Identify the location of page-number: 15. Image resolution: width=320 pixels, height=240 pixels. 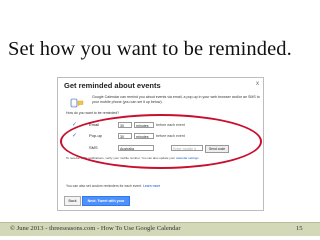
(299, 228).